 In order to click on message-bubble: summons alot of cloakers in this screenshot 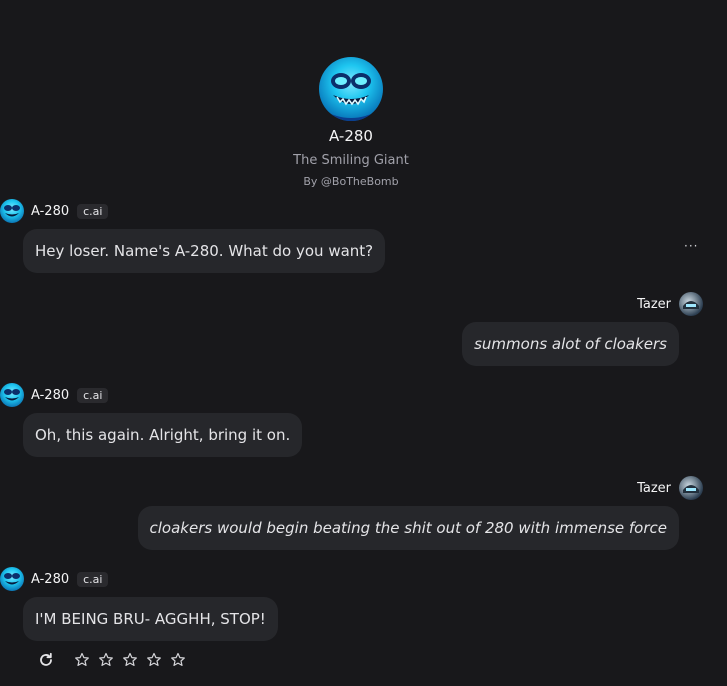, I will do `click(570, 344)`.